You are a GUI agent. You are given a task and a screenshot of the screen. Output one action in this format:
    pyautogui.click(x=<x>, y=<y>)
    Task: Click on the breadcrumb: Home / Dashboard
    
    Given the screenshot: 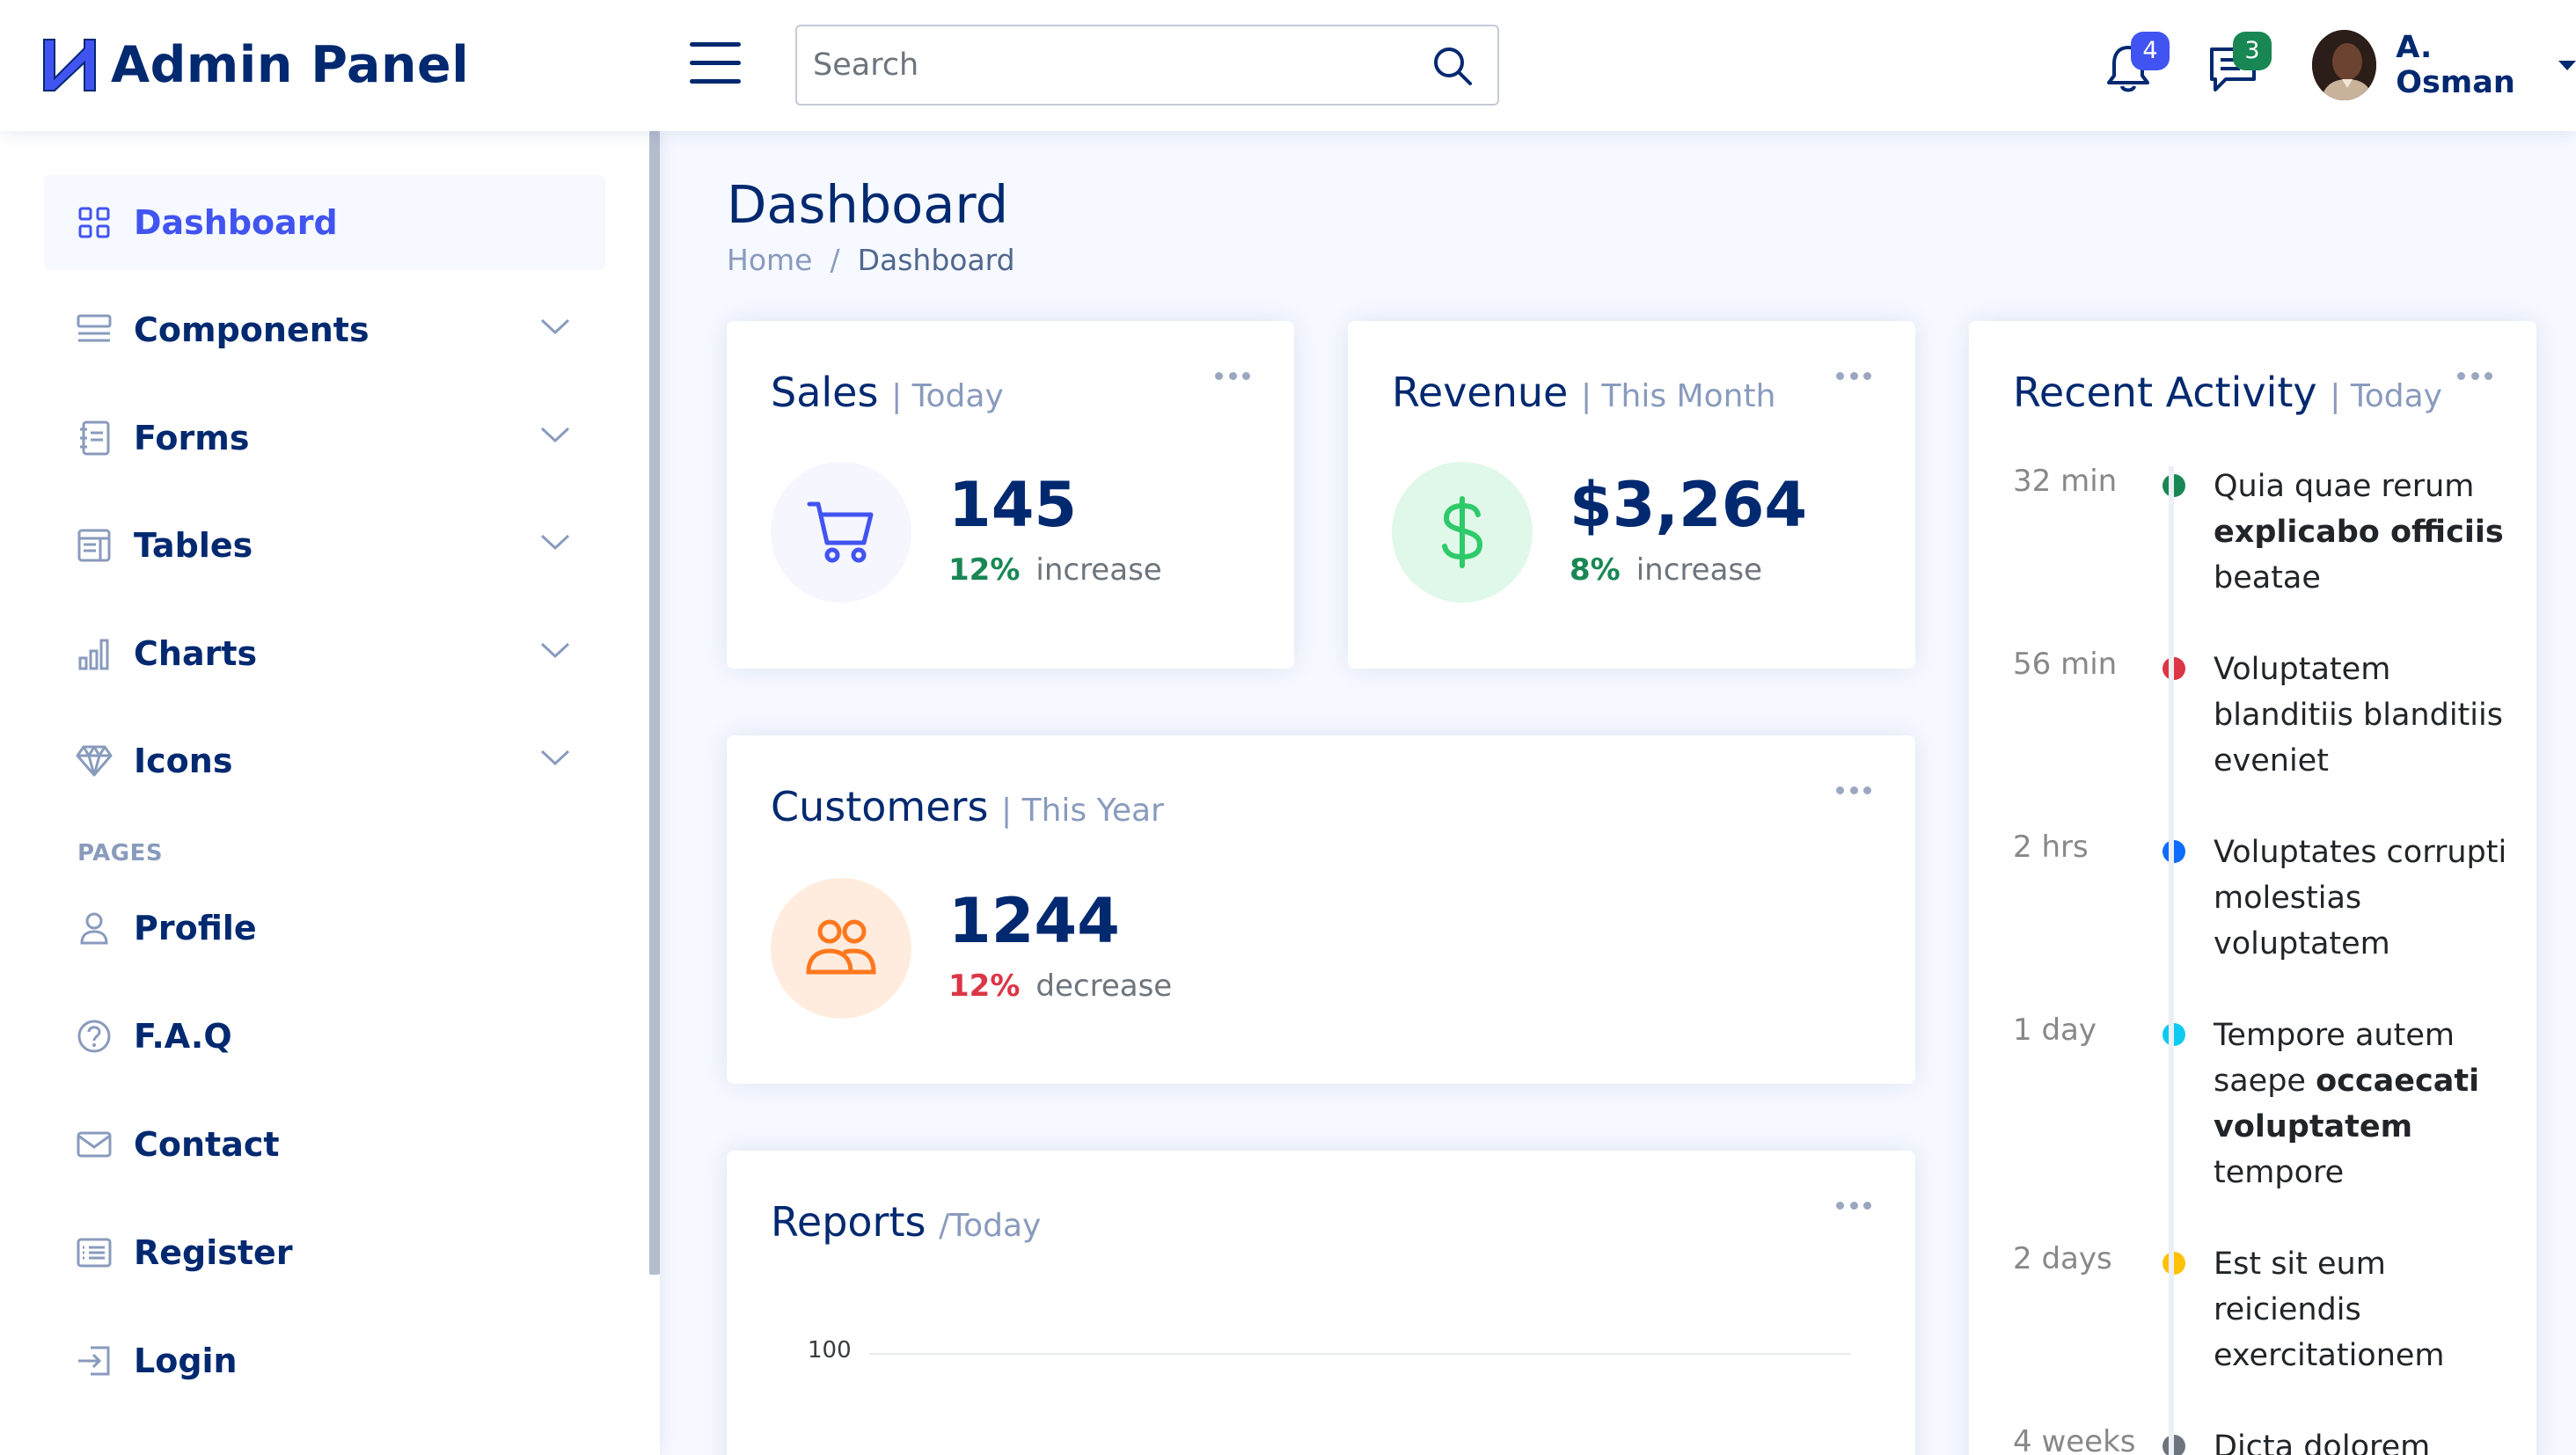 What is the action you would take?
    pyautogui.click(x=871, y=260)
    